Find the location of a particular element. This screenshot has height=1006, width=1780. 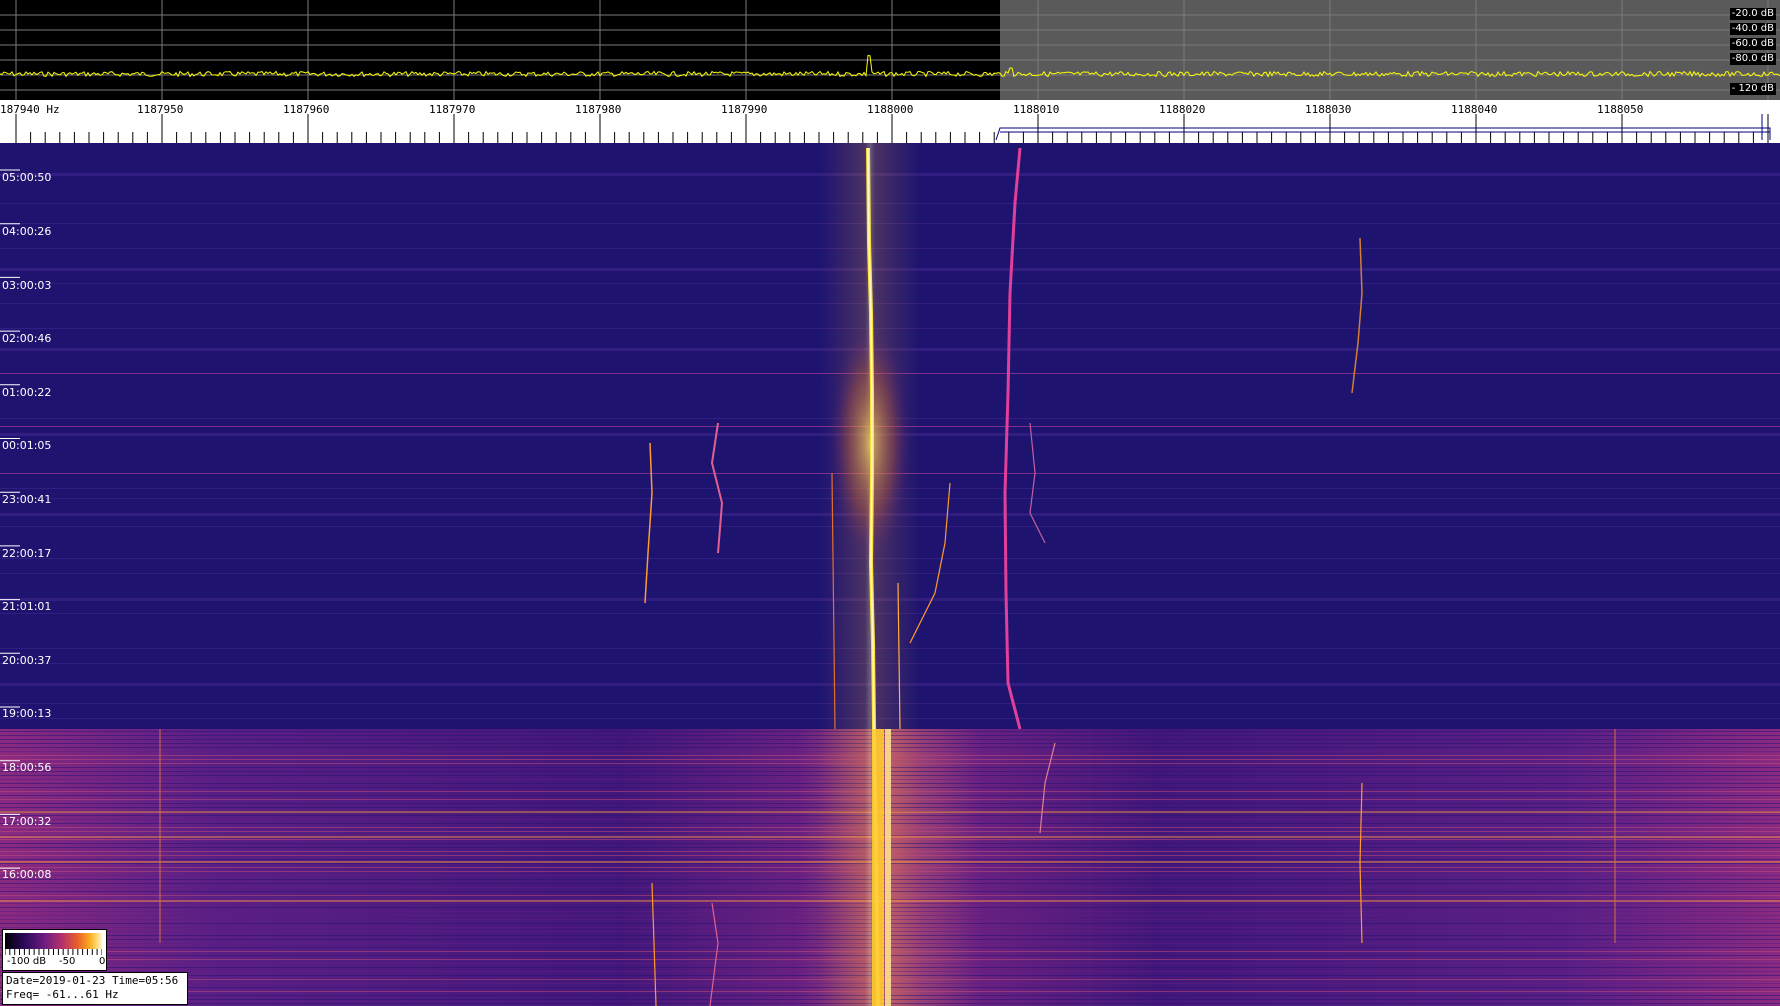

frequency-label: 1188000 is located at coordinates (890, 109).